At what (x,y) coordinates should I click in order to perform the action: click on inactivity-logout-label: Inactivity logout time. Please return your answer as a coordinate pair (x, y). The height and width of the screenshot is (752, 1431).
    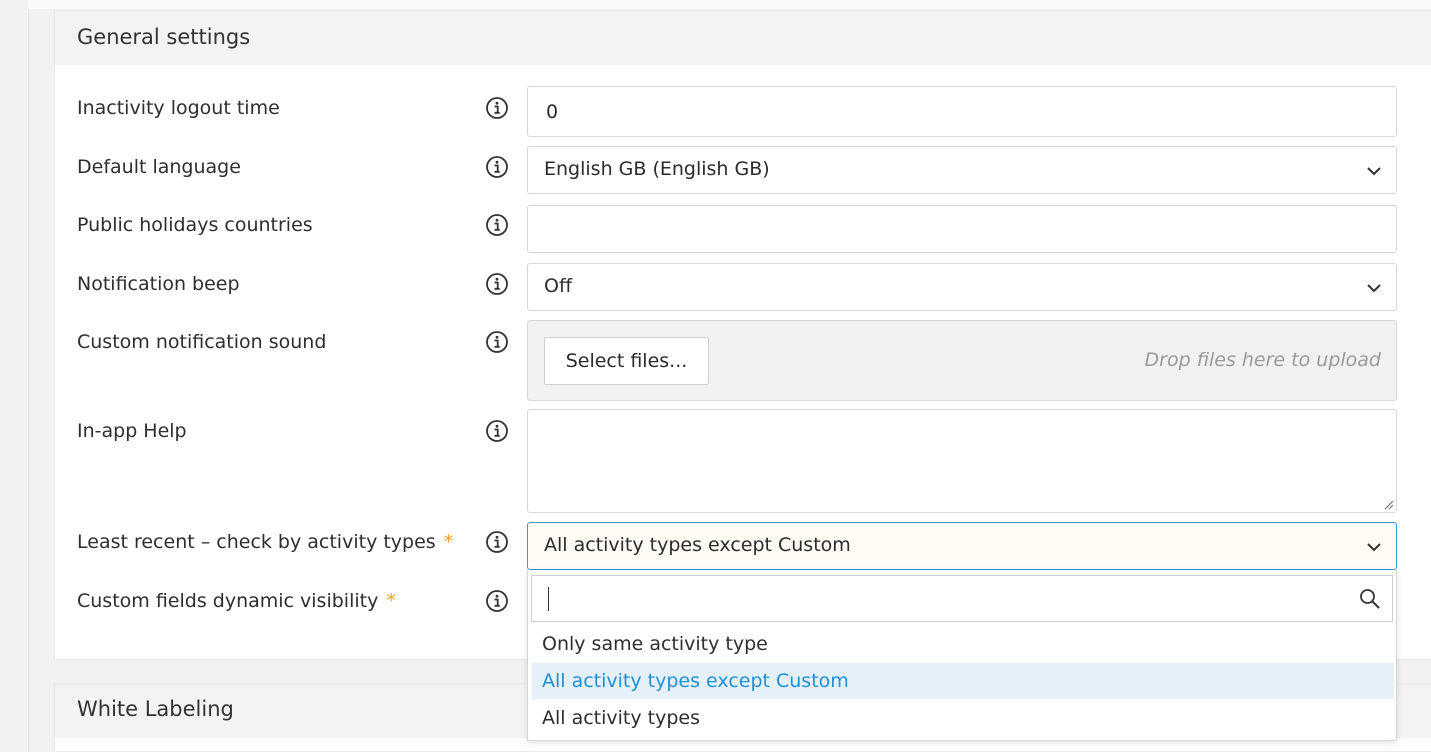
    Looking at the image, I should click on (178, 108).